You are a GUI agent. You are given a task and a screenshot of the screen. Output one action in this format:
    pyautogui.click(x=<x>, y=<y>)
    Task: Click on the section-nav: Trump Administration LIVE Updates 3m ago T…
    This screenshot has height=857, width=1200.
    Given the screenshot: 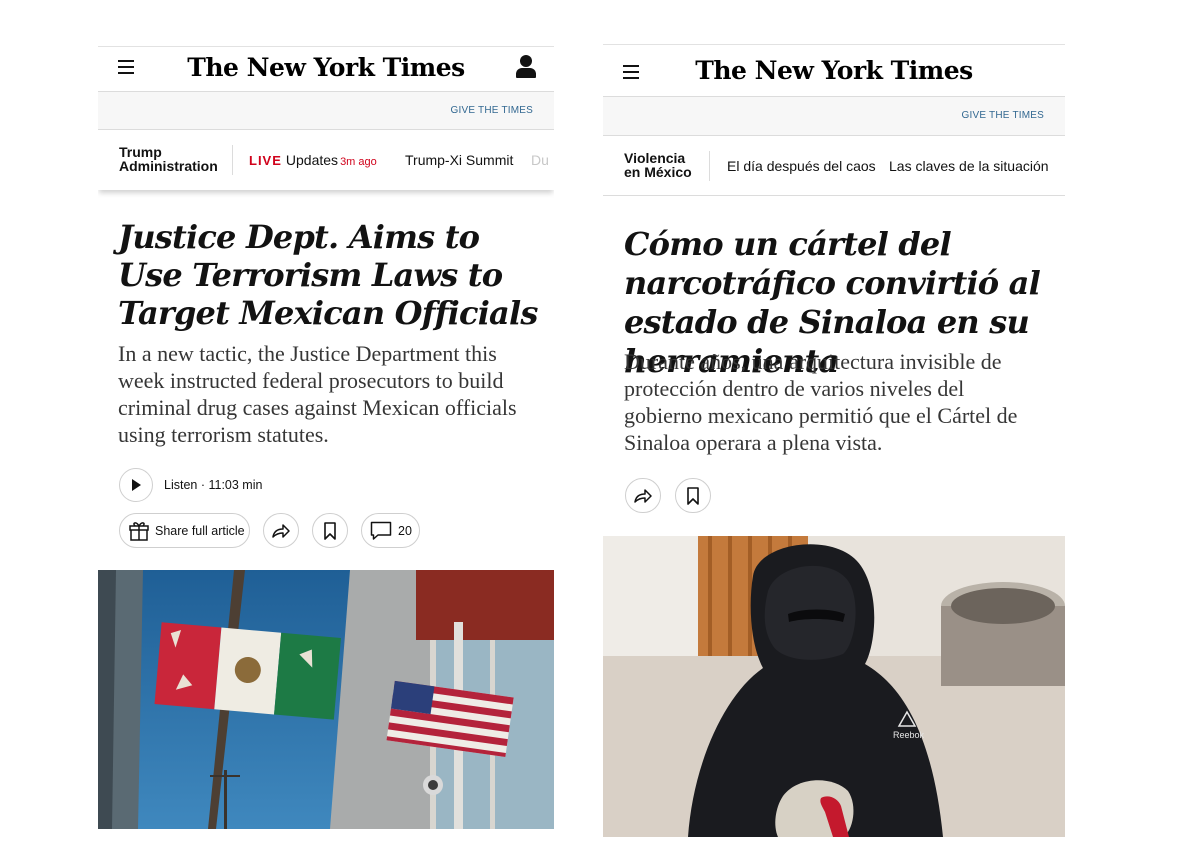 What is the action you would take?
    pyautogui.click(x=326, y=160)
    